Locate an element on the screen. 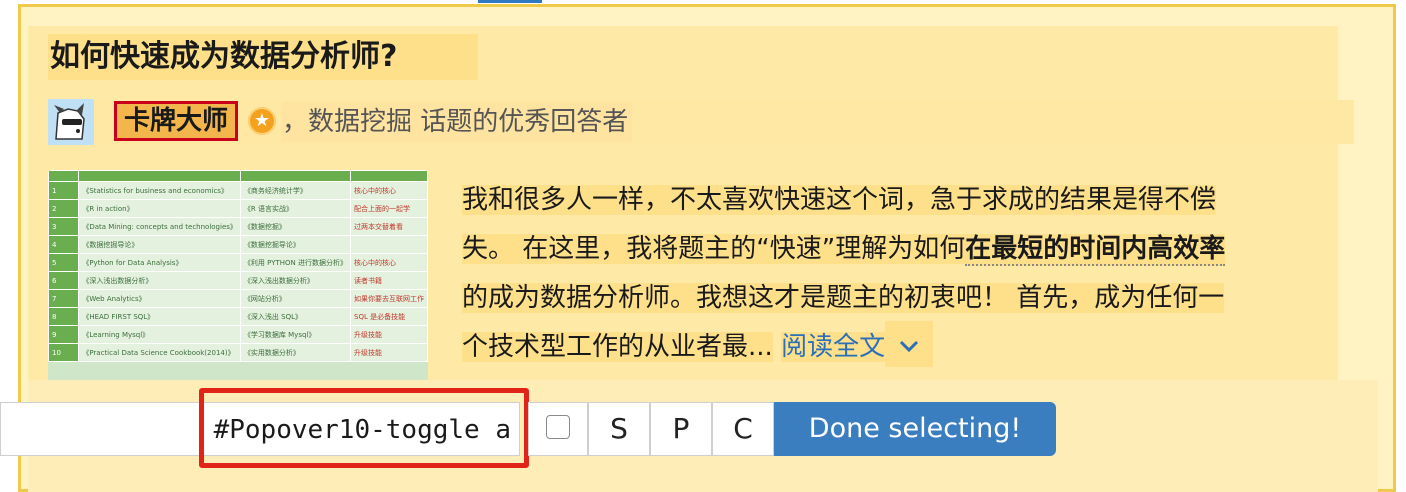  thumbnail-table-row: 4 《数据挖掘导论》 《数据挖掘导论》 is located at coordinates (238, 244).